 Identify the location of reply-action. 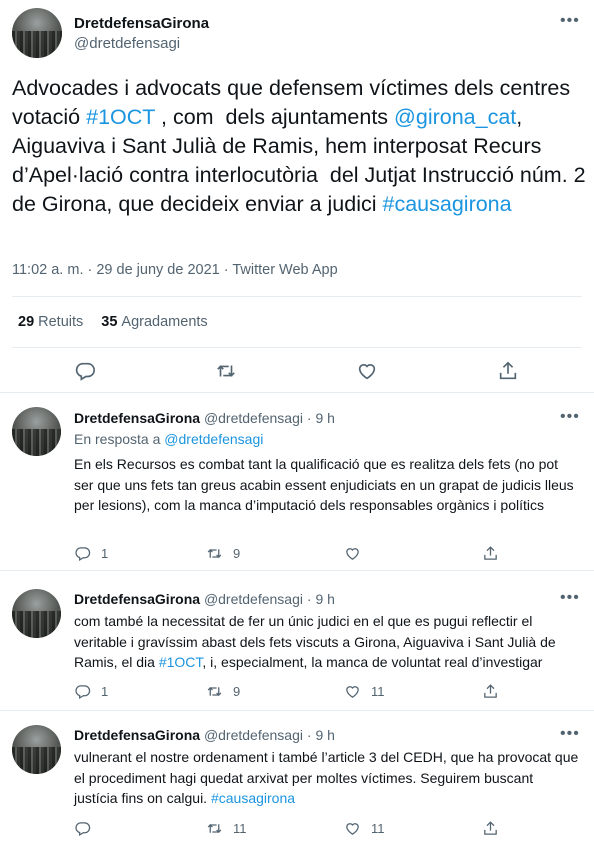
(87, 828).